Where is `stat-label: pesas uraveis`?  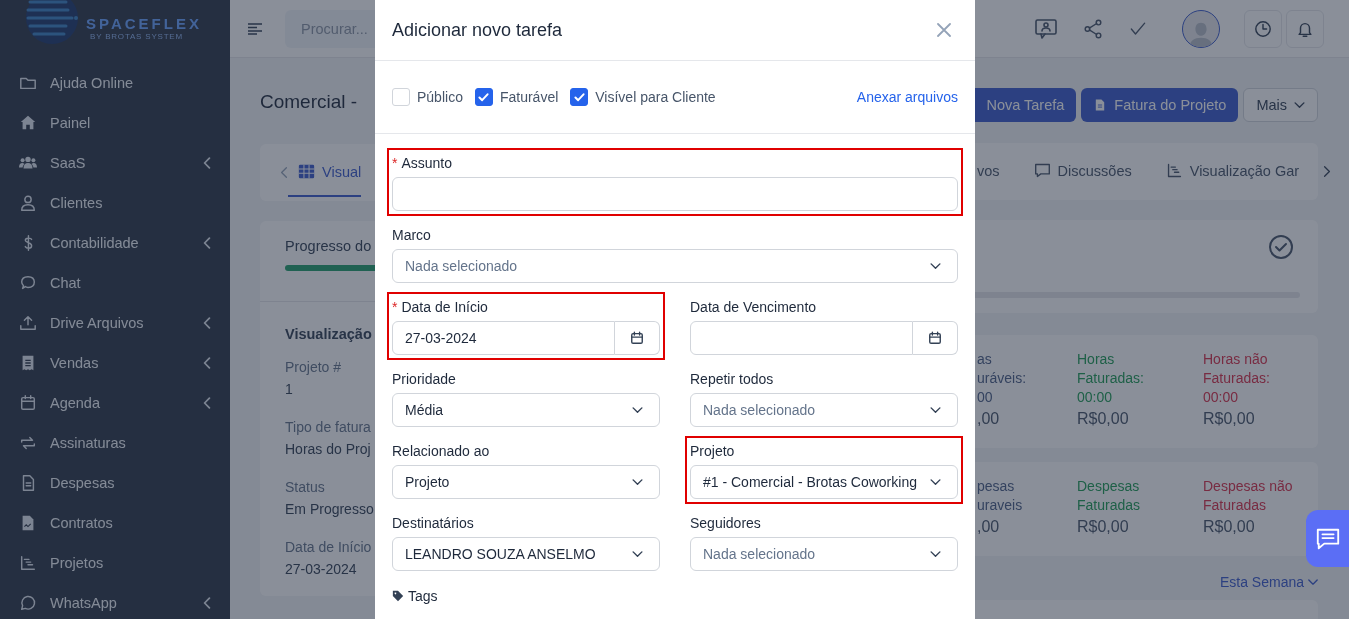 stat-label: pesas uraveis is located at coordinates (1000, 496).